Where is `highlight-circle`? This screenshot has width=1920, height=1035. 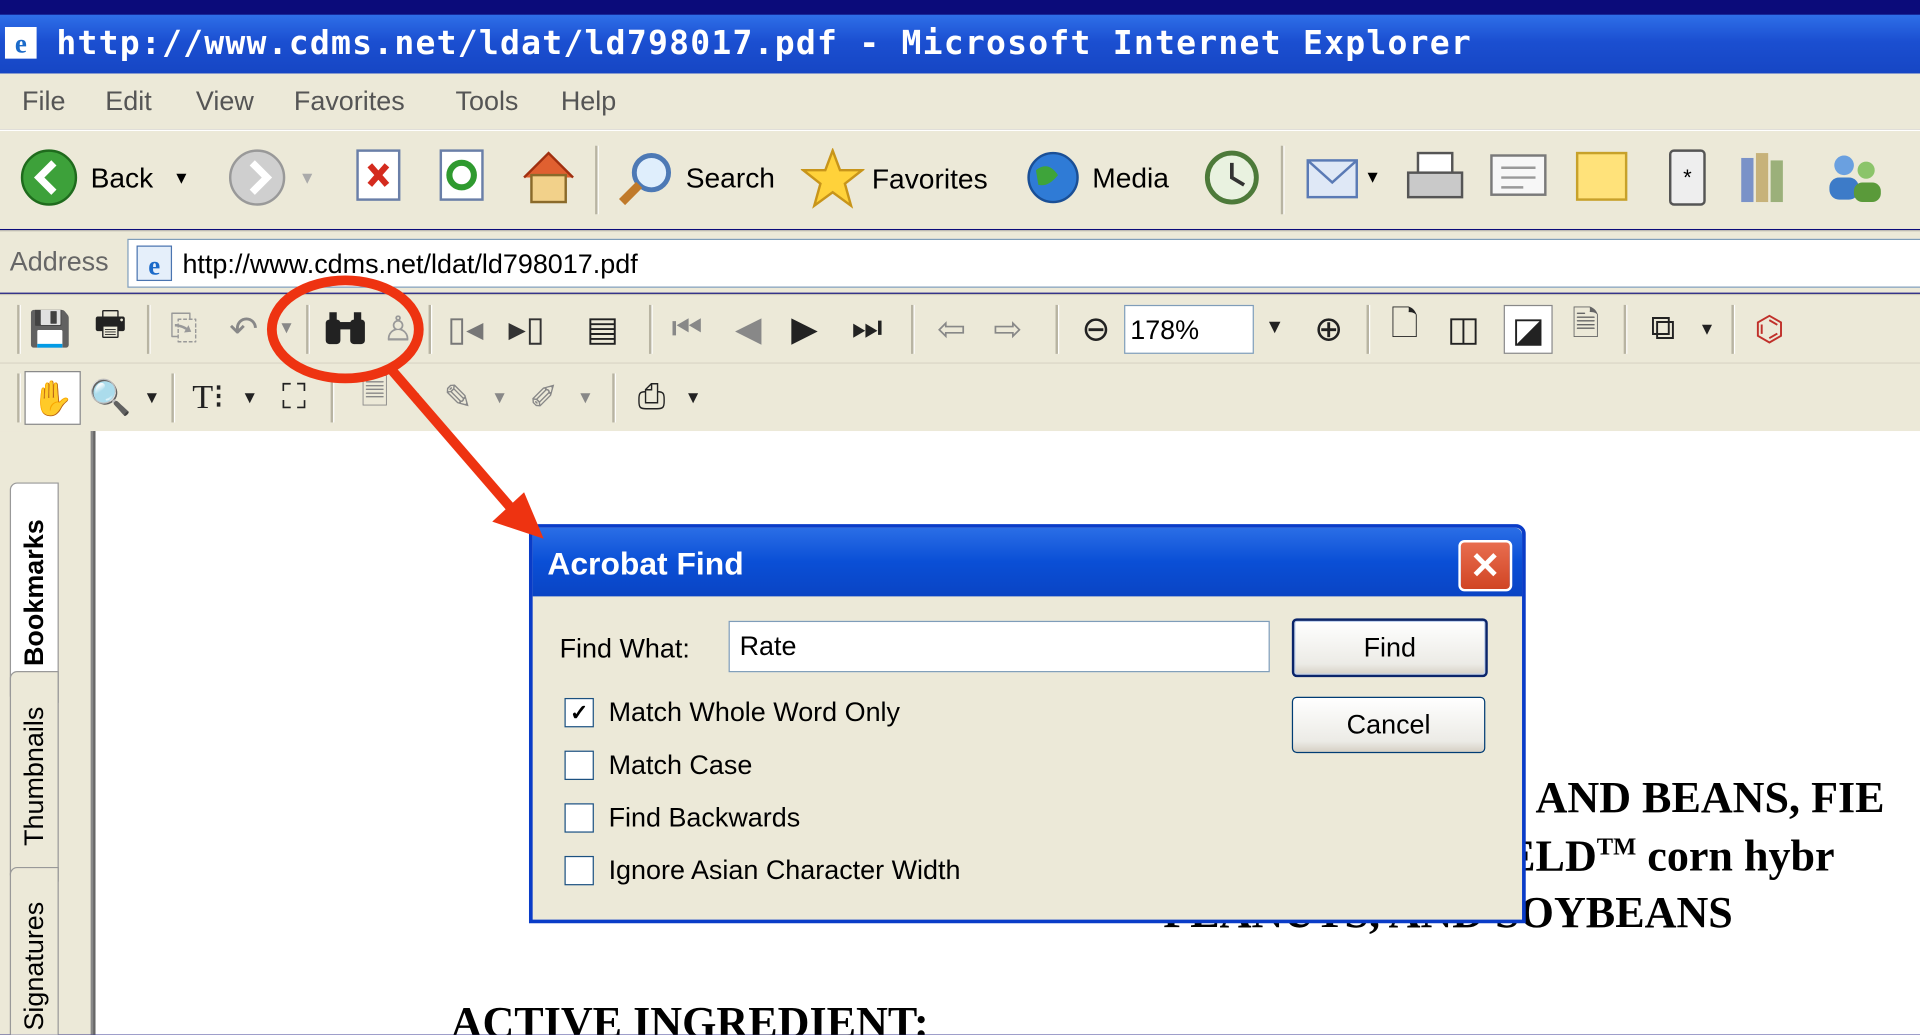
highlight-circle is located at coordinates (345, 329).